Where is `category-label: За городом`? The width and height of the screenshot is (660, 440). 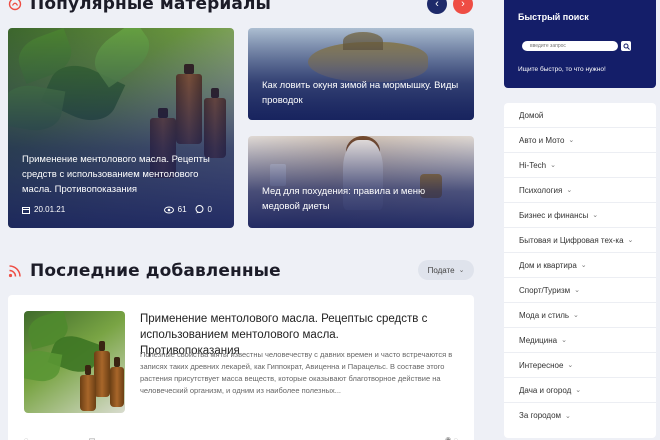 category-label: За городом is located at coordinates (540, 415).